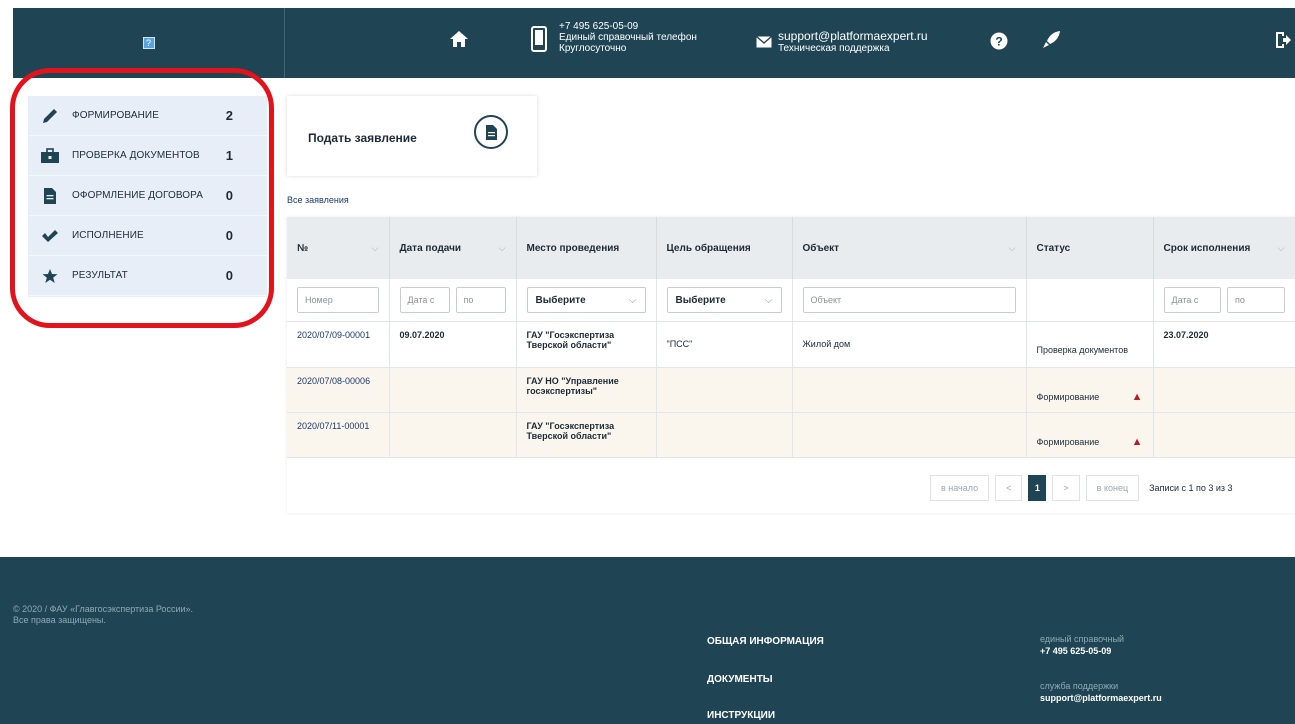 The width and height of the screenshot is (1295, 724). I want to click on place-cell: ГАУ НО "Управление госэкспертизы", so click(586, 390).